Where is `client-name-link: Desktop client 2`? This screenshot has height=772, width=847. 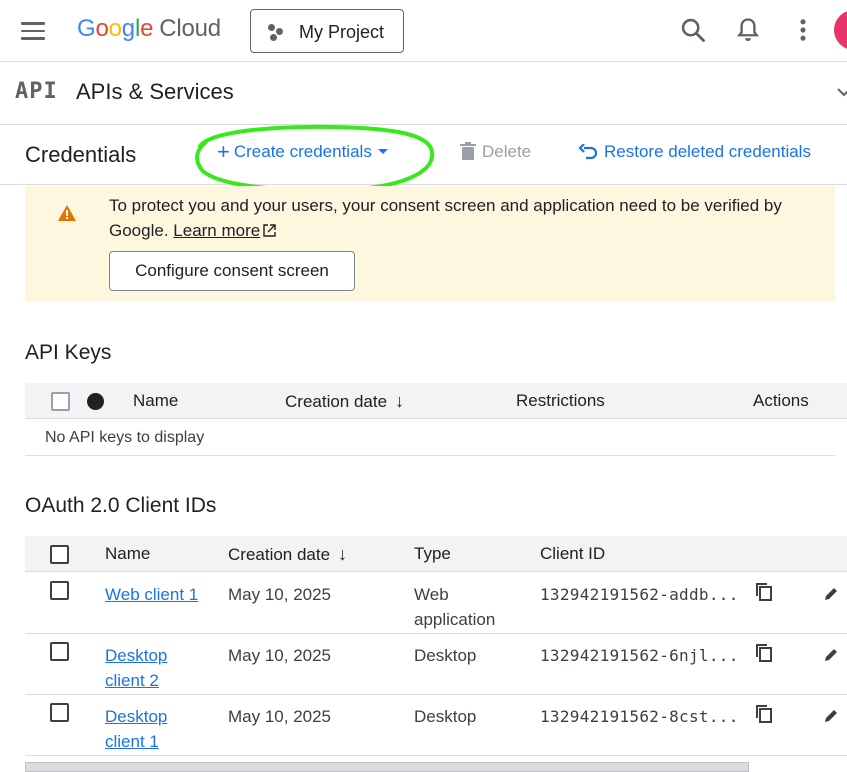
client-name-link: Desktop client 2 is located at coordinates (152, 668).